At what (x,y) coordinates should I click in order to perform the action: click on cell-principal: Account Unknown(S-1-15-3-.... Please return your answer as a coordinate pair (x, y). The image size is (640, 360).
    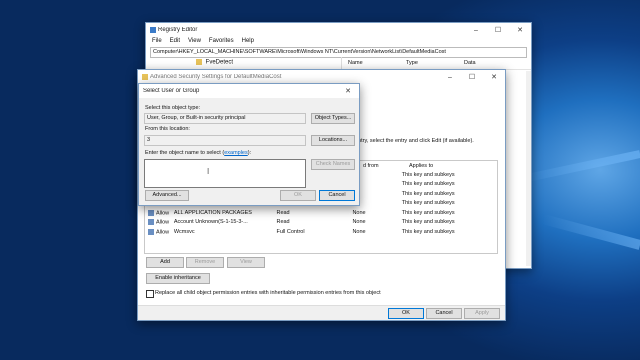
    Looking at the image, I should click on (223, 223).